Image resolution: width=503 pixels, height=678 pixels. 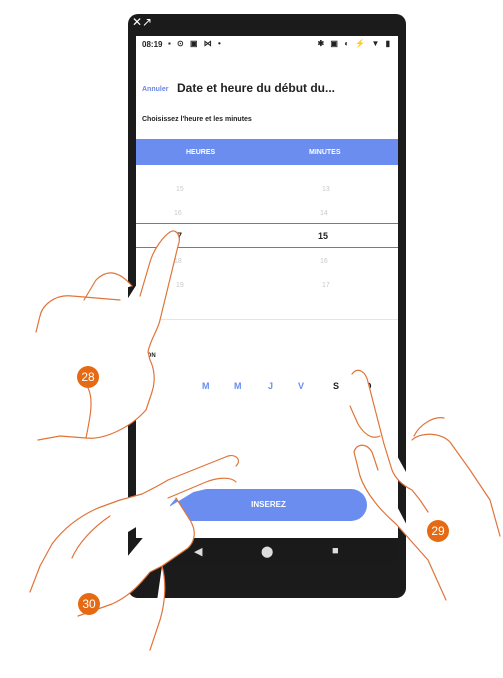 I want to click on hand-right-illustration, so click(x=425, y=485).